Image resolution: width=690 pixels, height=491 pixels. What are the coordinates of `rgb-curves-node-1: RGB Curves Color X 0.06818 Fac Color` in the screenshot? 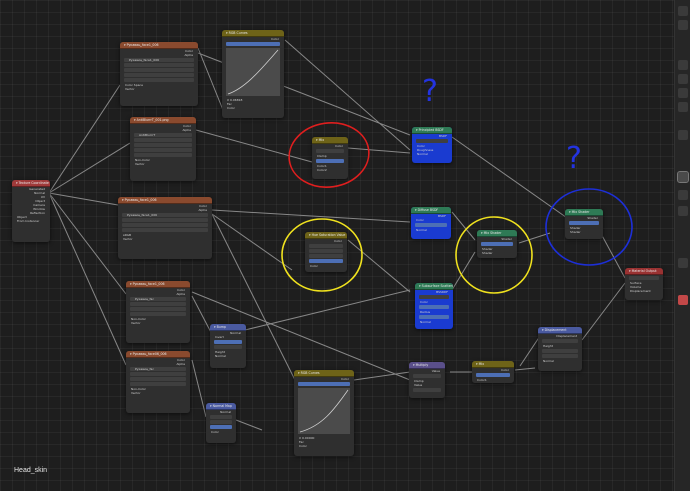 It's located at (253, 74).